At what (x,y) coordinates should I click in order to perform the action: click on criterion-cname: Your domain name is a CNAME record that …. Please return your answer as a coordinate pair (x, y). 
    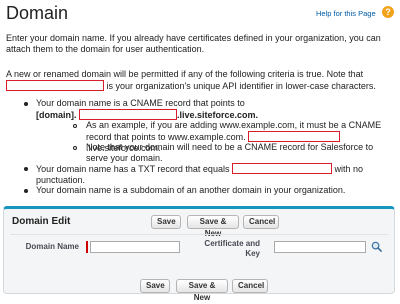
    Looking at the image, I should click on (211, 109).